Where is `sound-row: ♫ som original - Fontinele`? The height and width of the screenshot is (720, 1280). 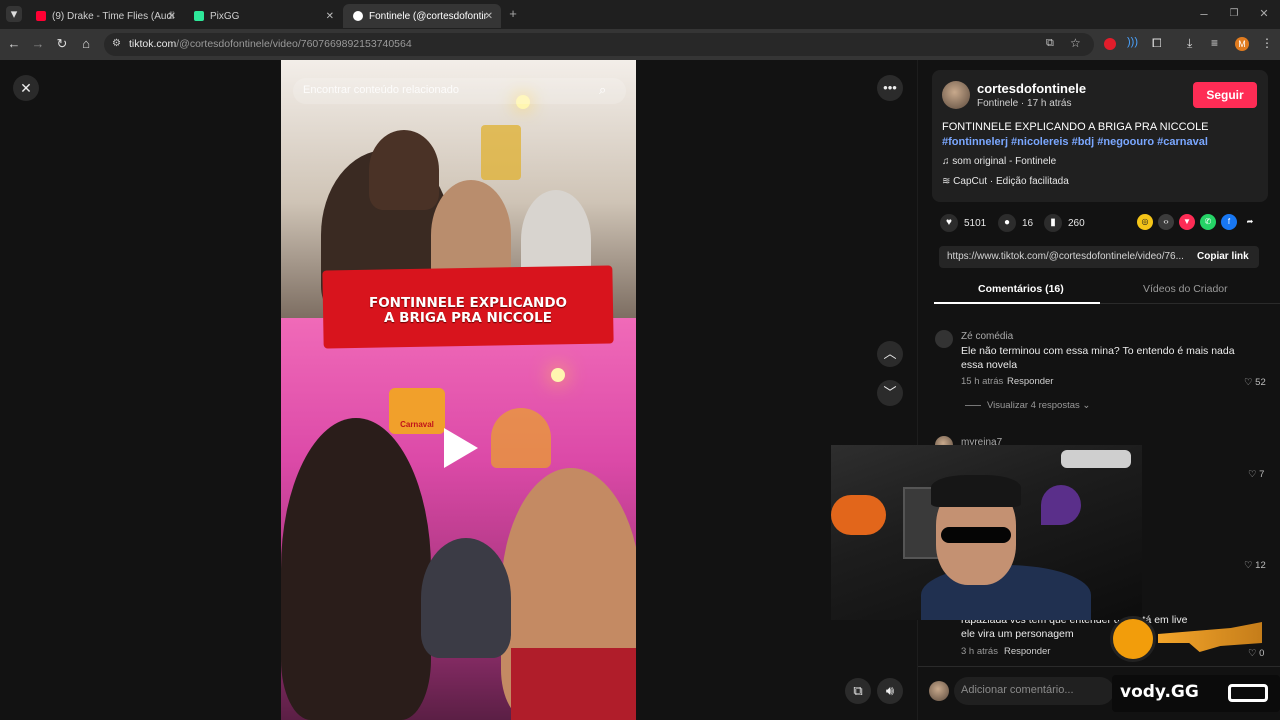
sound-row: ♫ som original - Fontinele is located at coordinates (999, 161).